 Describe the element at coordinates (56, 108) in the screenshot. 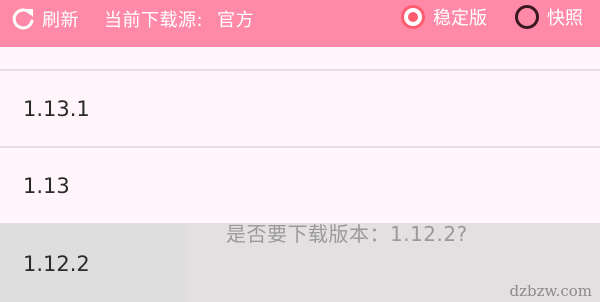

I see `version-label: 1.13.1` at that location.